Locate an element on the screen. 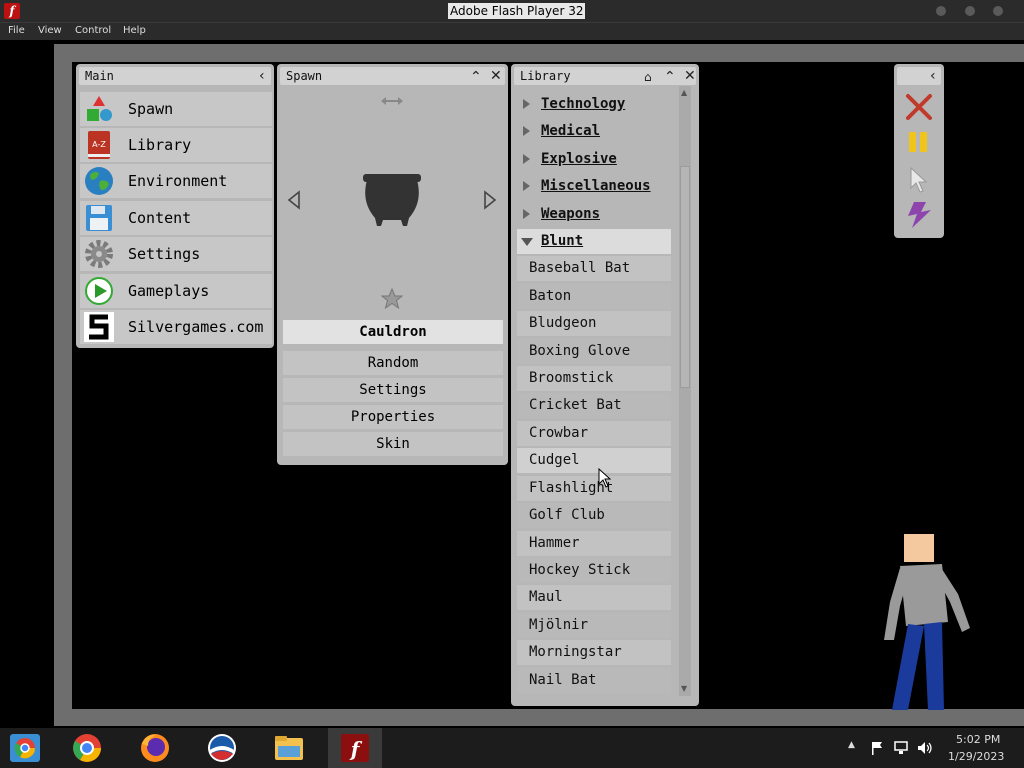  panel-title: Main is located at coordinates (99, 76).